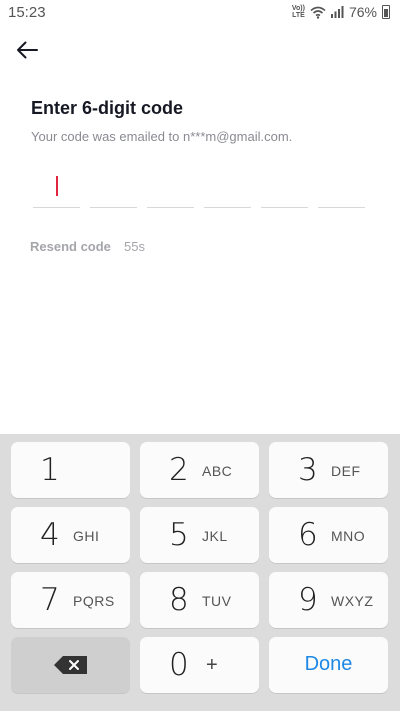  What do you see at coordinates (328, 535) in the screenshot?
I see `key-6: 6 MNO` at bounding box center [328, 535].